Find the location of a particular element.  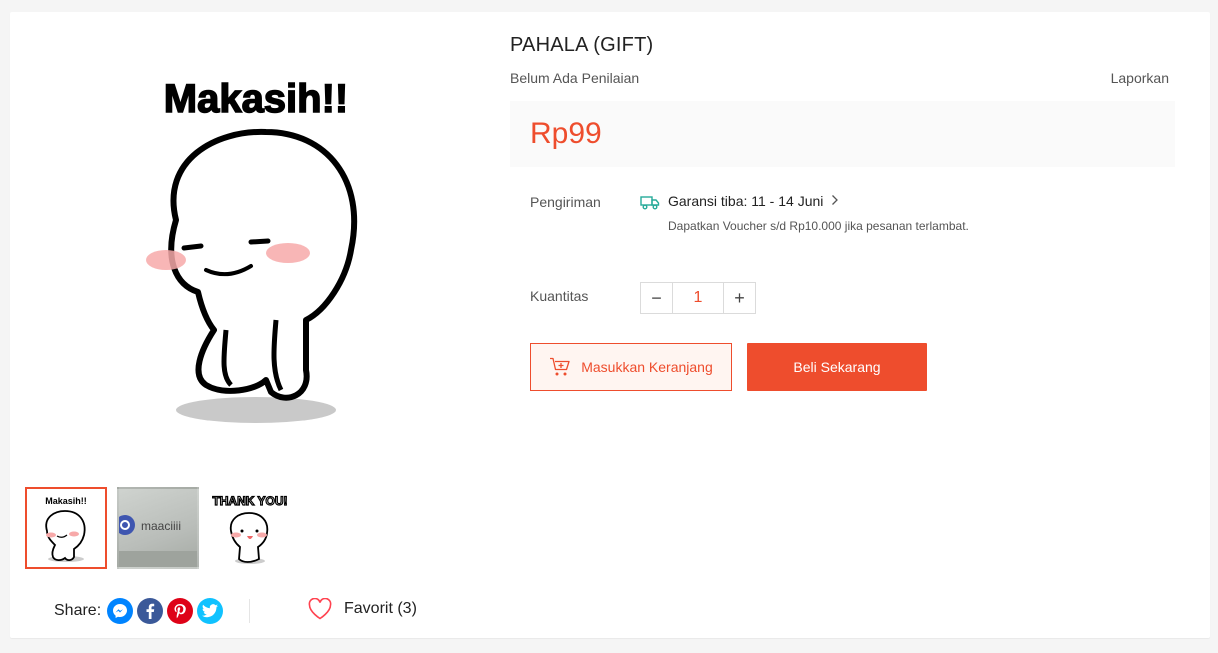

shipping-label: Pengiriman is located at coordinates (565, 202).